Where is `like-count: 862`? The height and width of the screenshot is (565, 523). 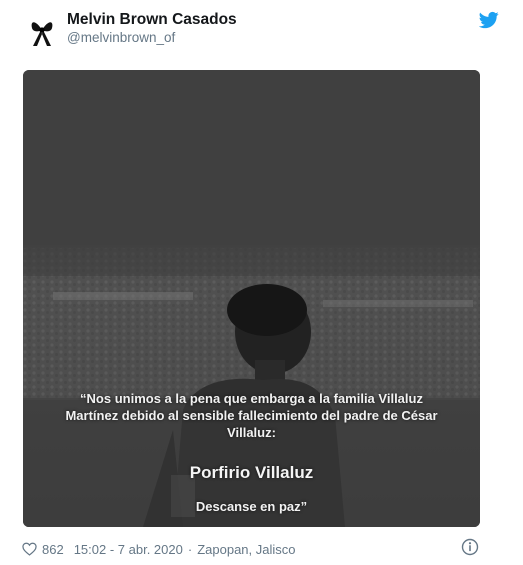 like-count: 862 is located at coordinates (53, 549).